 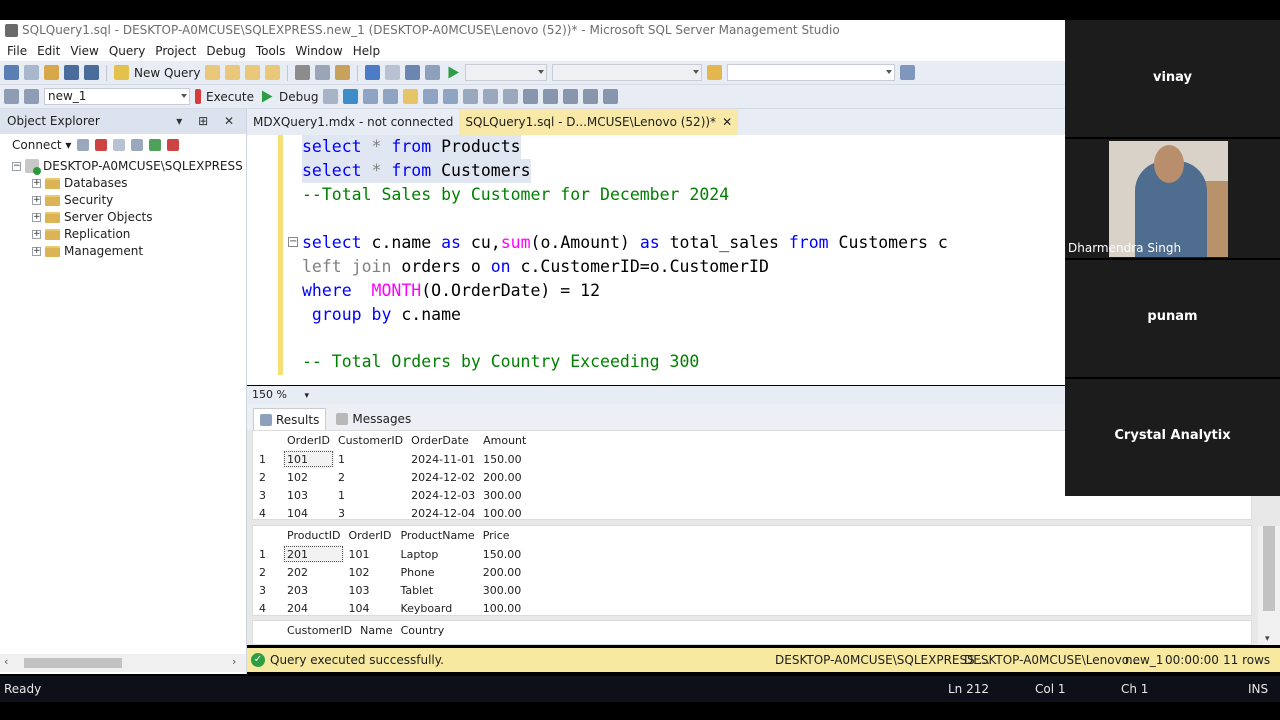 What do you see at coordinates (167, 73) in the screenshot?
I see `new-query-button: New Query` at bounding box center [167, 73].